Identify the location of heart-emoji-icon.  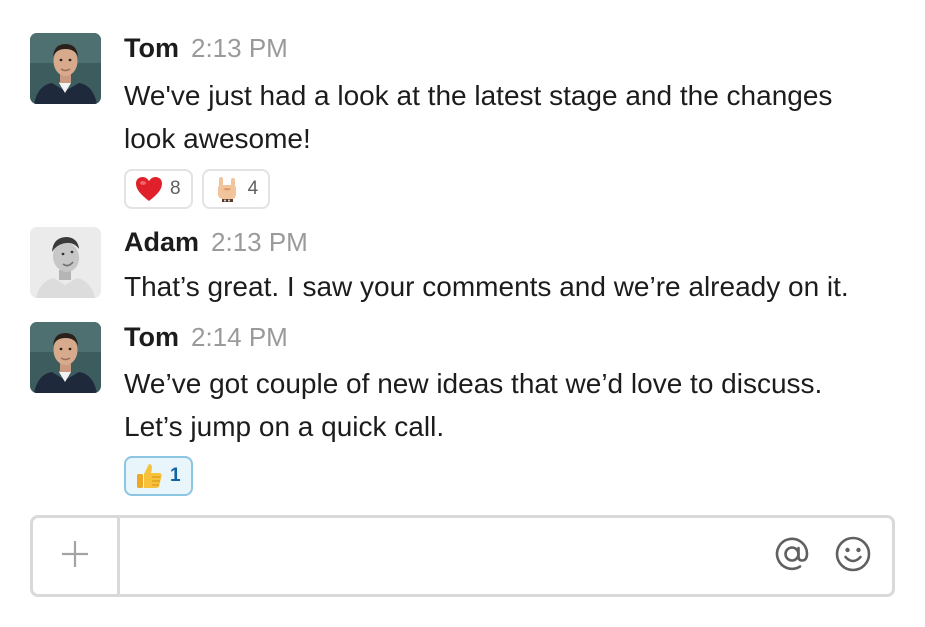
(149, 189).